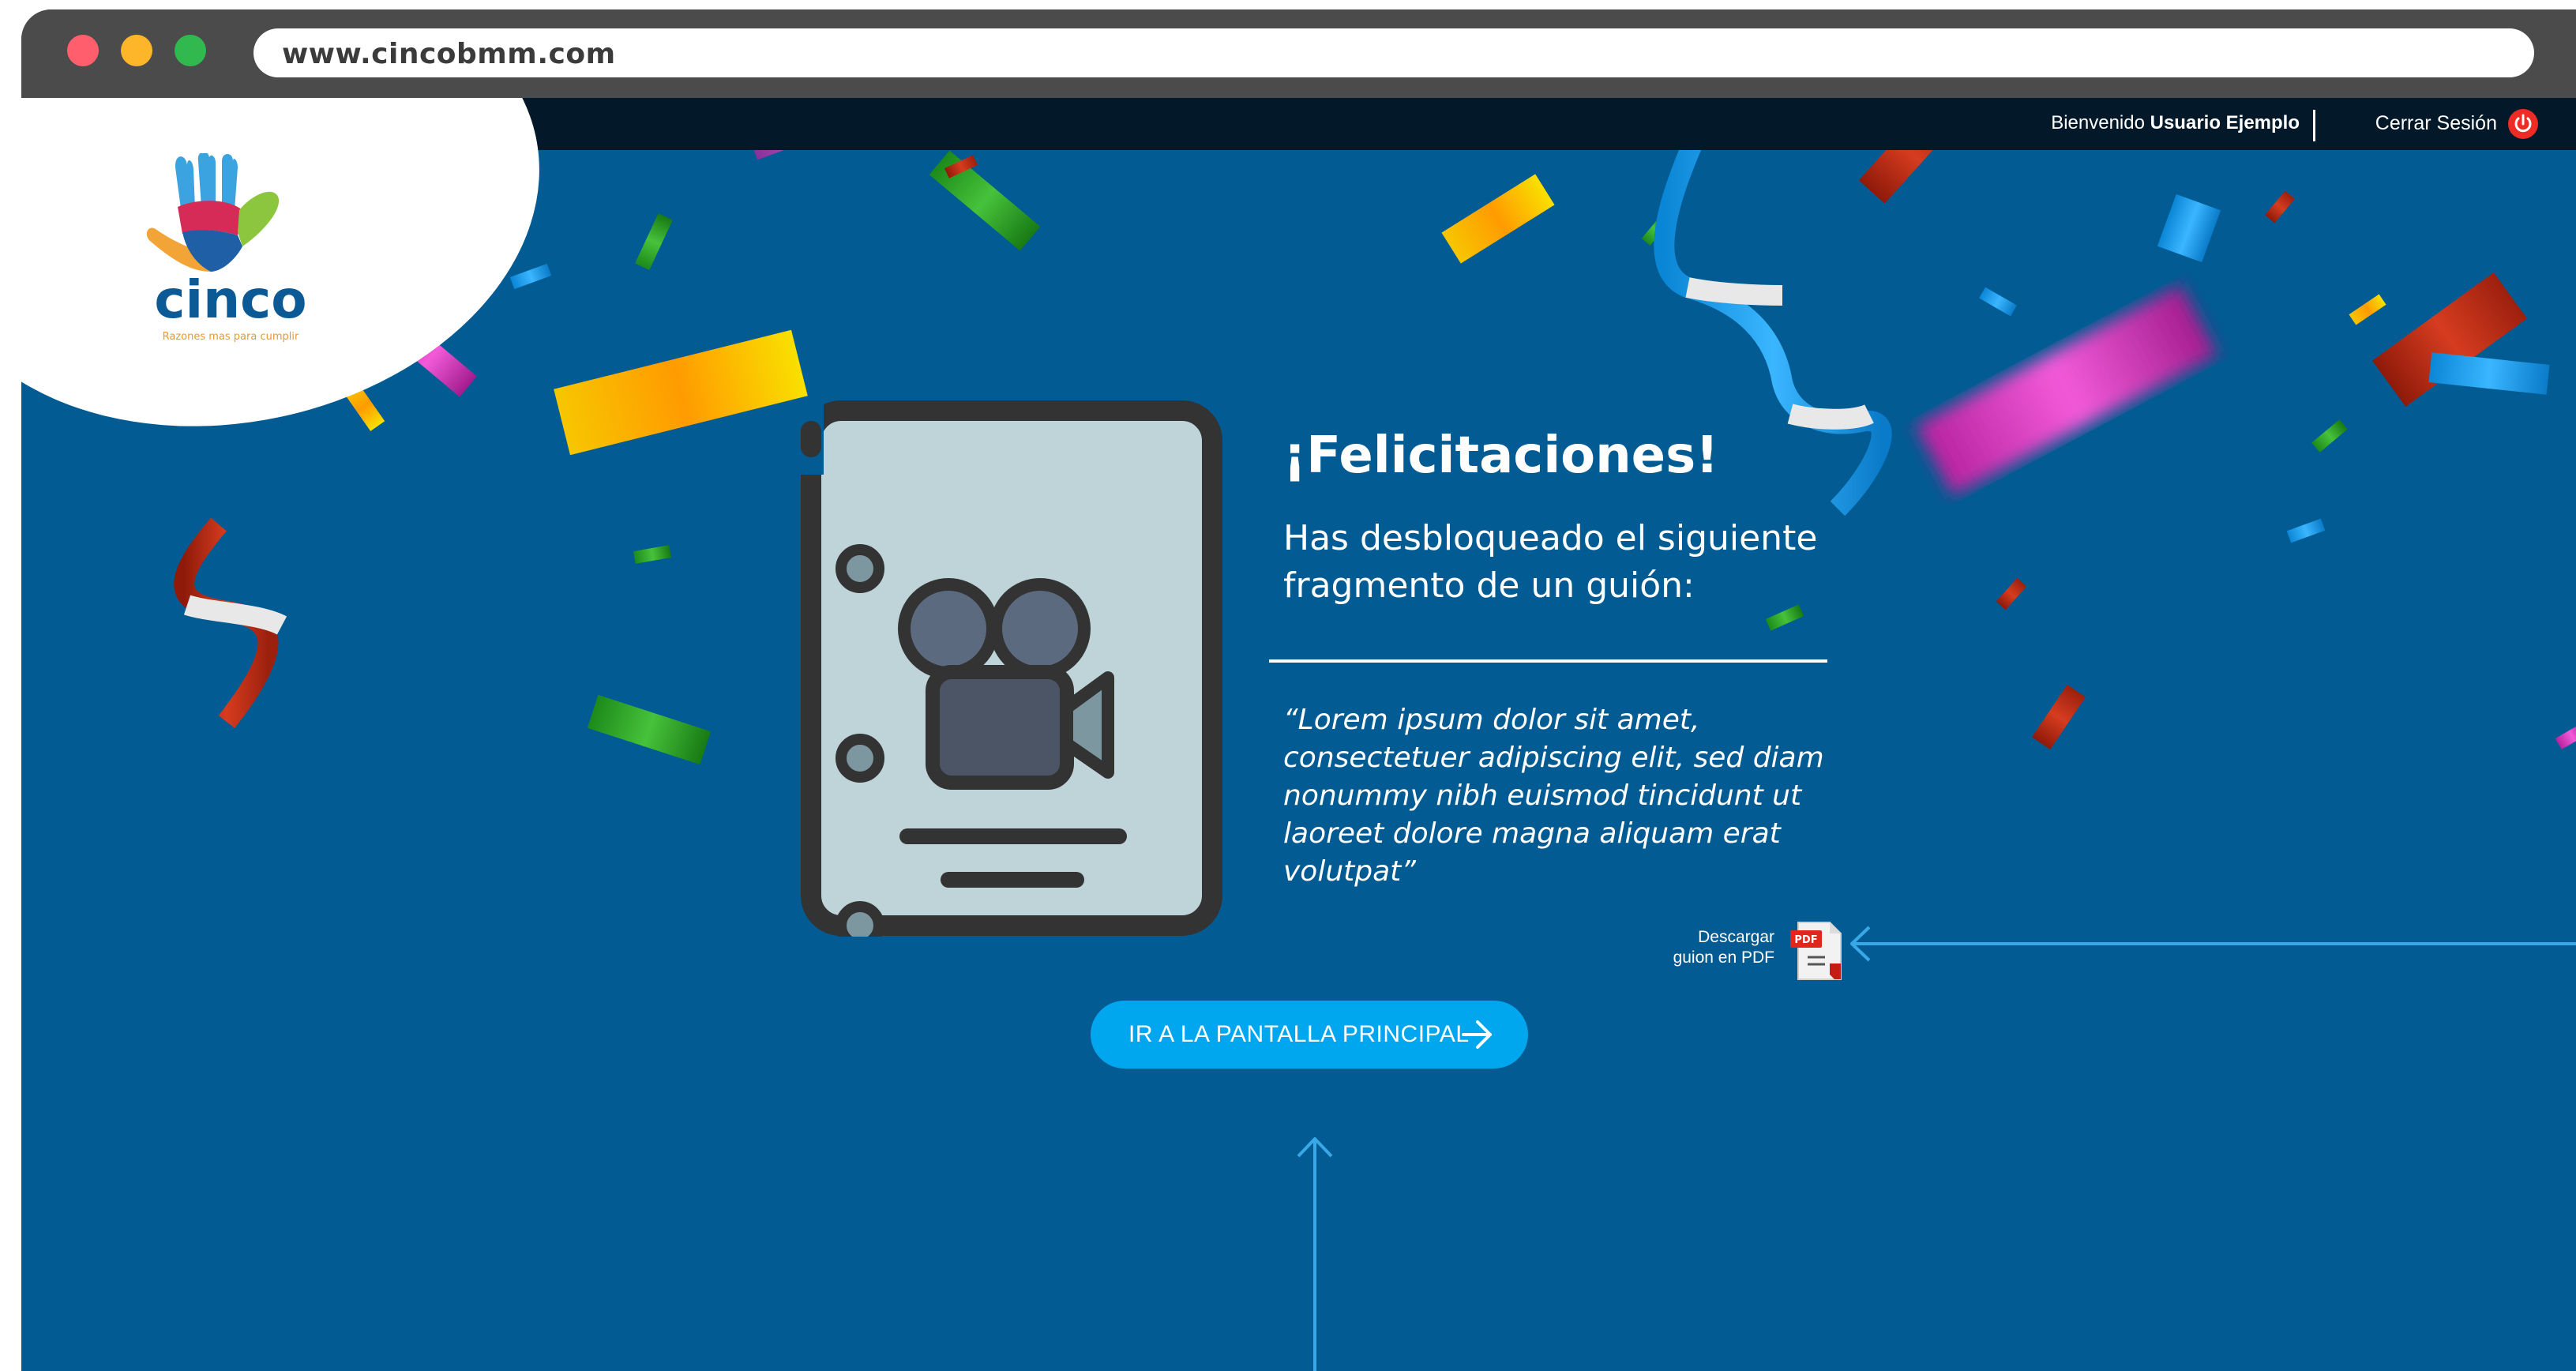 The height and width of the screenshot is (1371, 2576). I want to click on nav-divider, so click(2314, 125).